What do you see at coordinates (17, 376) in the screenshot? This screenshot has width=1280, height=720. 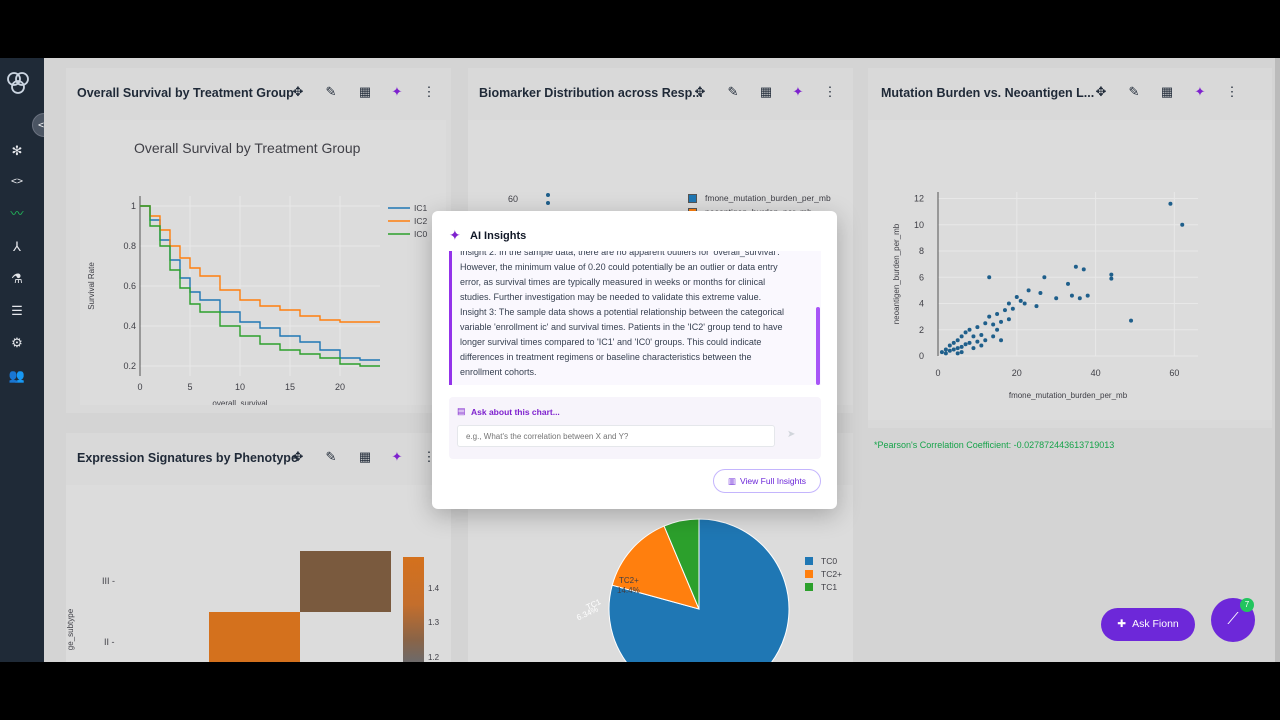 I see `users-icon: 👥` at bounding box center [17, 376].